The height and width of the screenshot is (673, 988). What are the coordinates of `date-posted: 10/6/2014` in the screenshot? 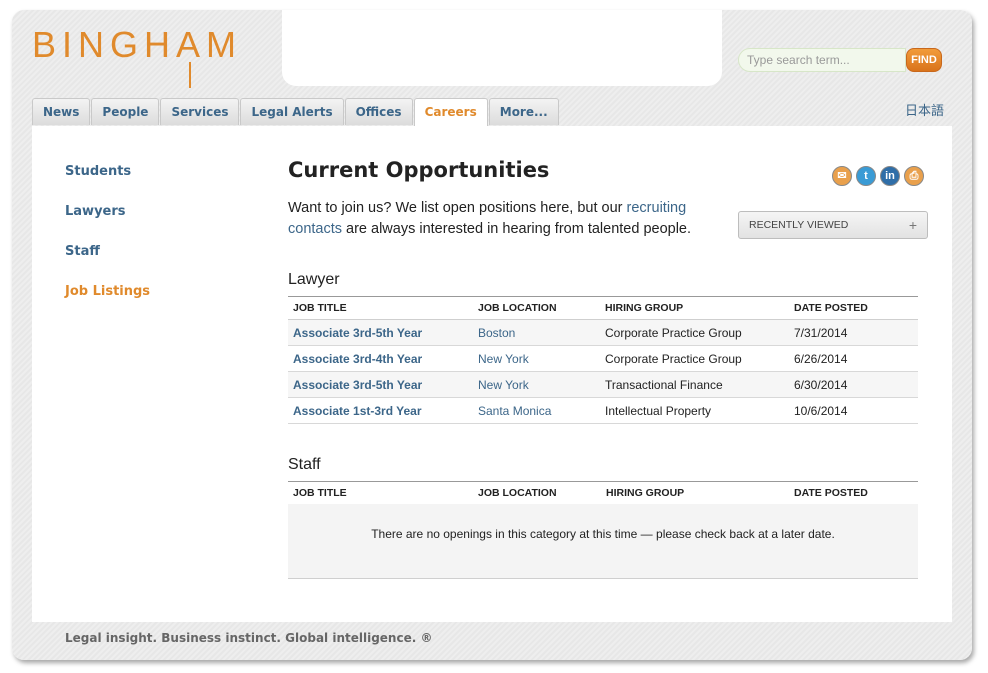 It's located at (853, 410).